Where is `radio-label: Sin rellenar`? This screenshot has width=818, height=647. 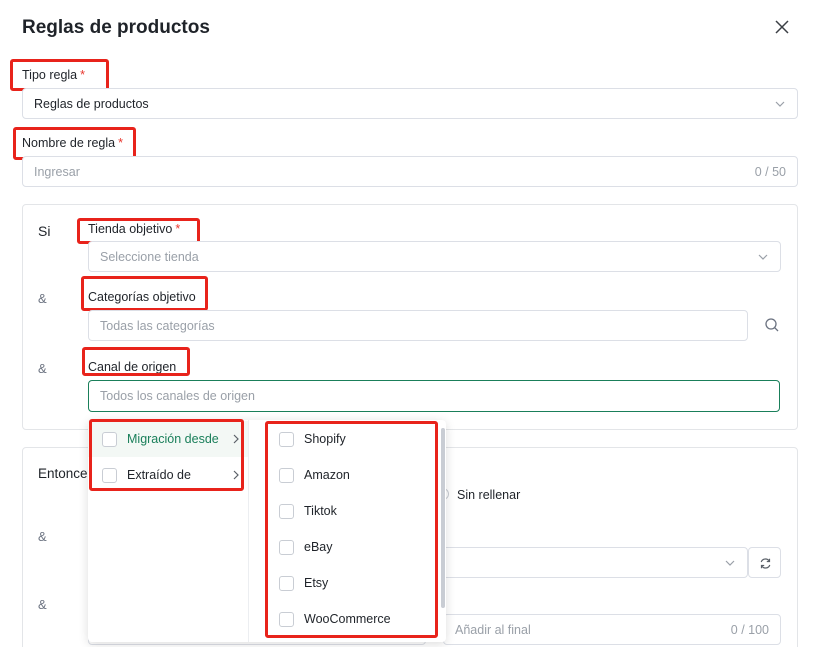 radio-label: Sin rellenar is located at coordinates (489, 495).